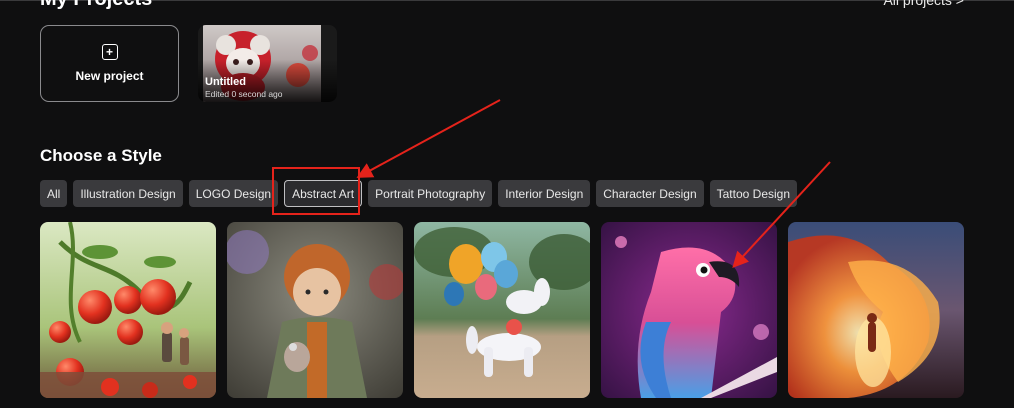 The width and height of the screenshot is (1014, 408). Describe the element at coordinates (650, 193) in the screenshot. I see `chip-character-design: Character Design` at that location.